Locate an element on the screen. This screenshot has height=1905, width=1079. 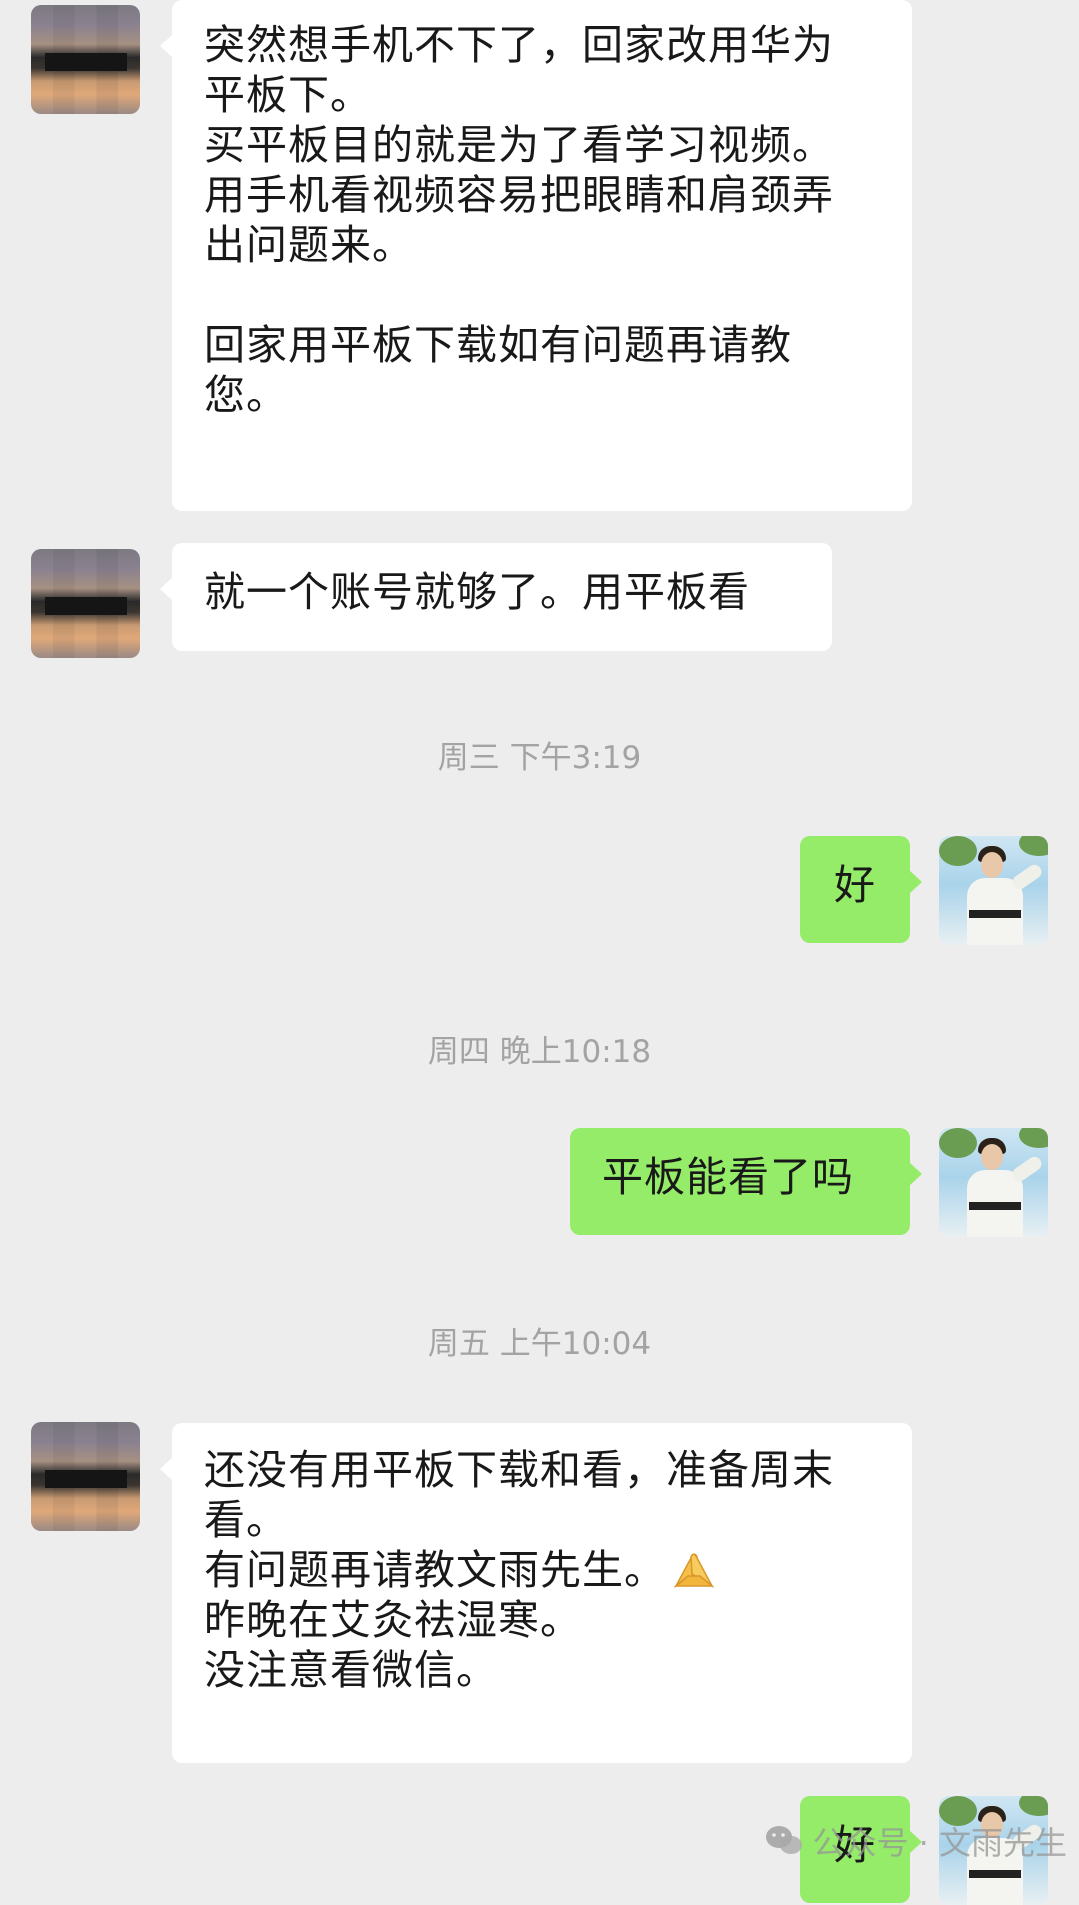
message-text: 出问题来。 is located at coordinates (309, 245).